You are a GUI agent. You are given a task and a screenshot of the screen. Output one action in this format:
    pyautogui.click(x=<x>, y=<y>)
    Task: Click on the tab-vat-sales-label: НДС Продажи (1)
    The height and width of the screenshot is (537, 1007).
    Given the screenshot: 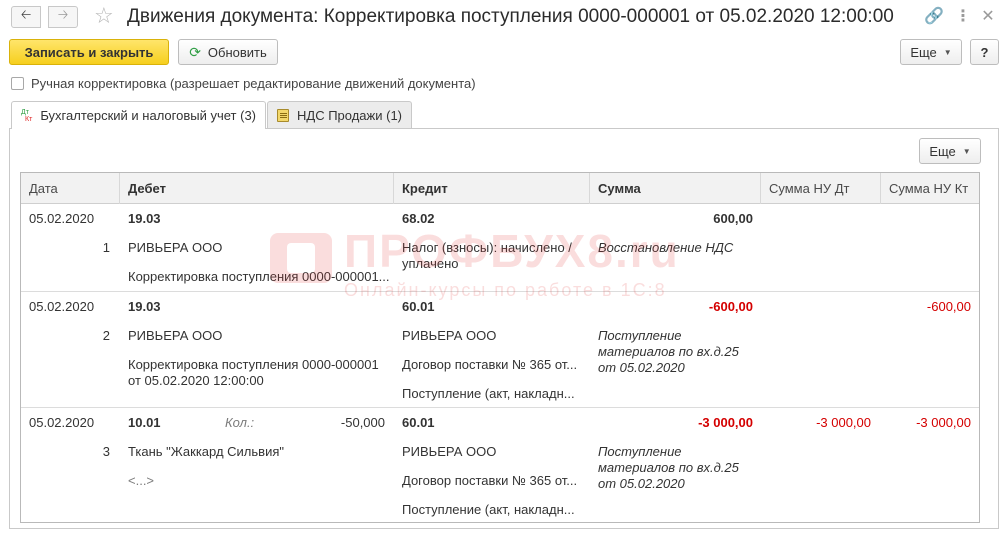 What is the action you would take?
    pyautogui.click(x=349, y=115)
    